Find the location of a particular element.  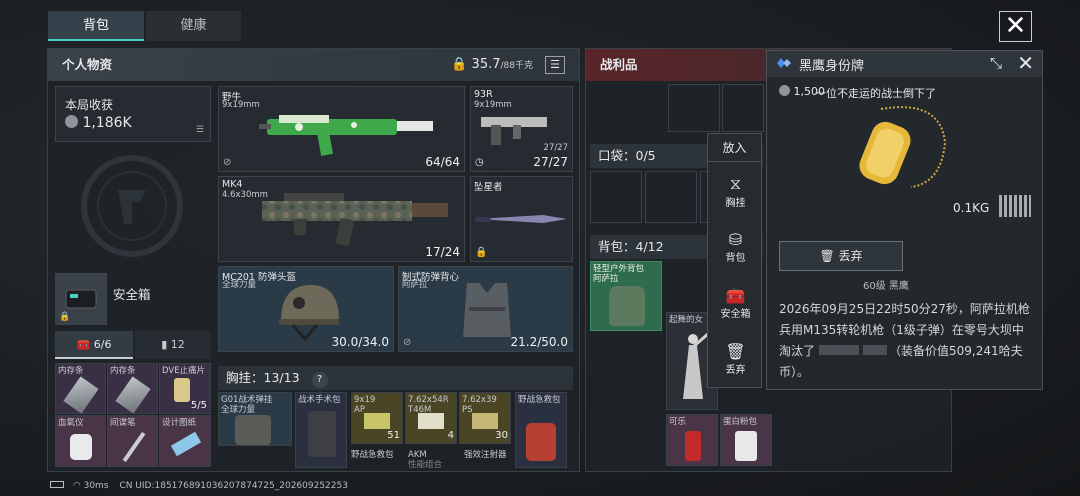

item-painkiller: DVE止痛片 5/5 is located at coordinates (185, 388).